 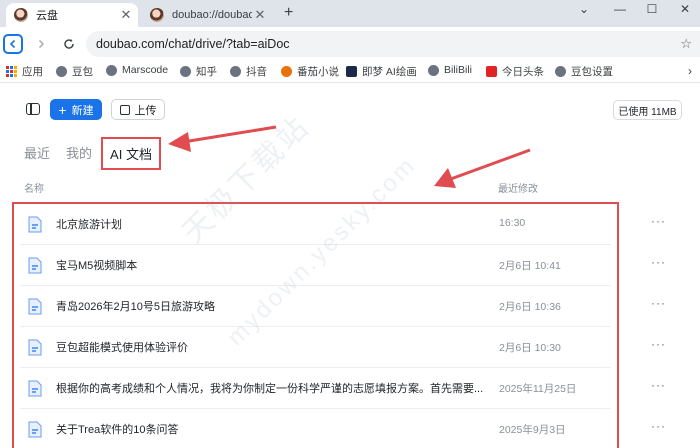 What do you see at coordinates (212, 15) in the screenshot?
I see `tab-title: doubao://doubao-setti` at bounding box center [212, 15].